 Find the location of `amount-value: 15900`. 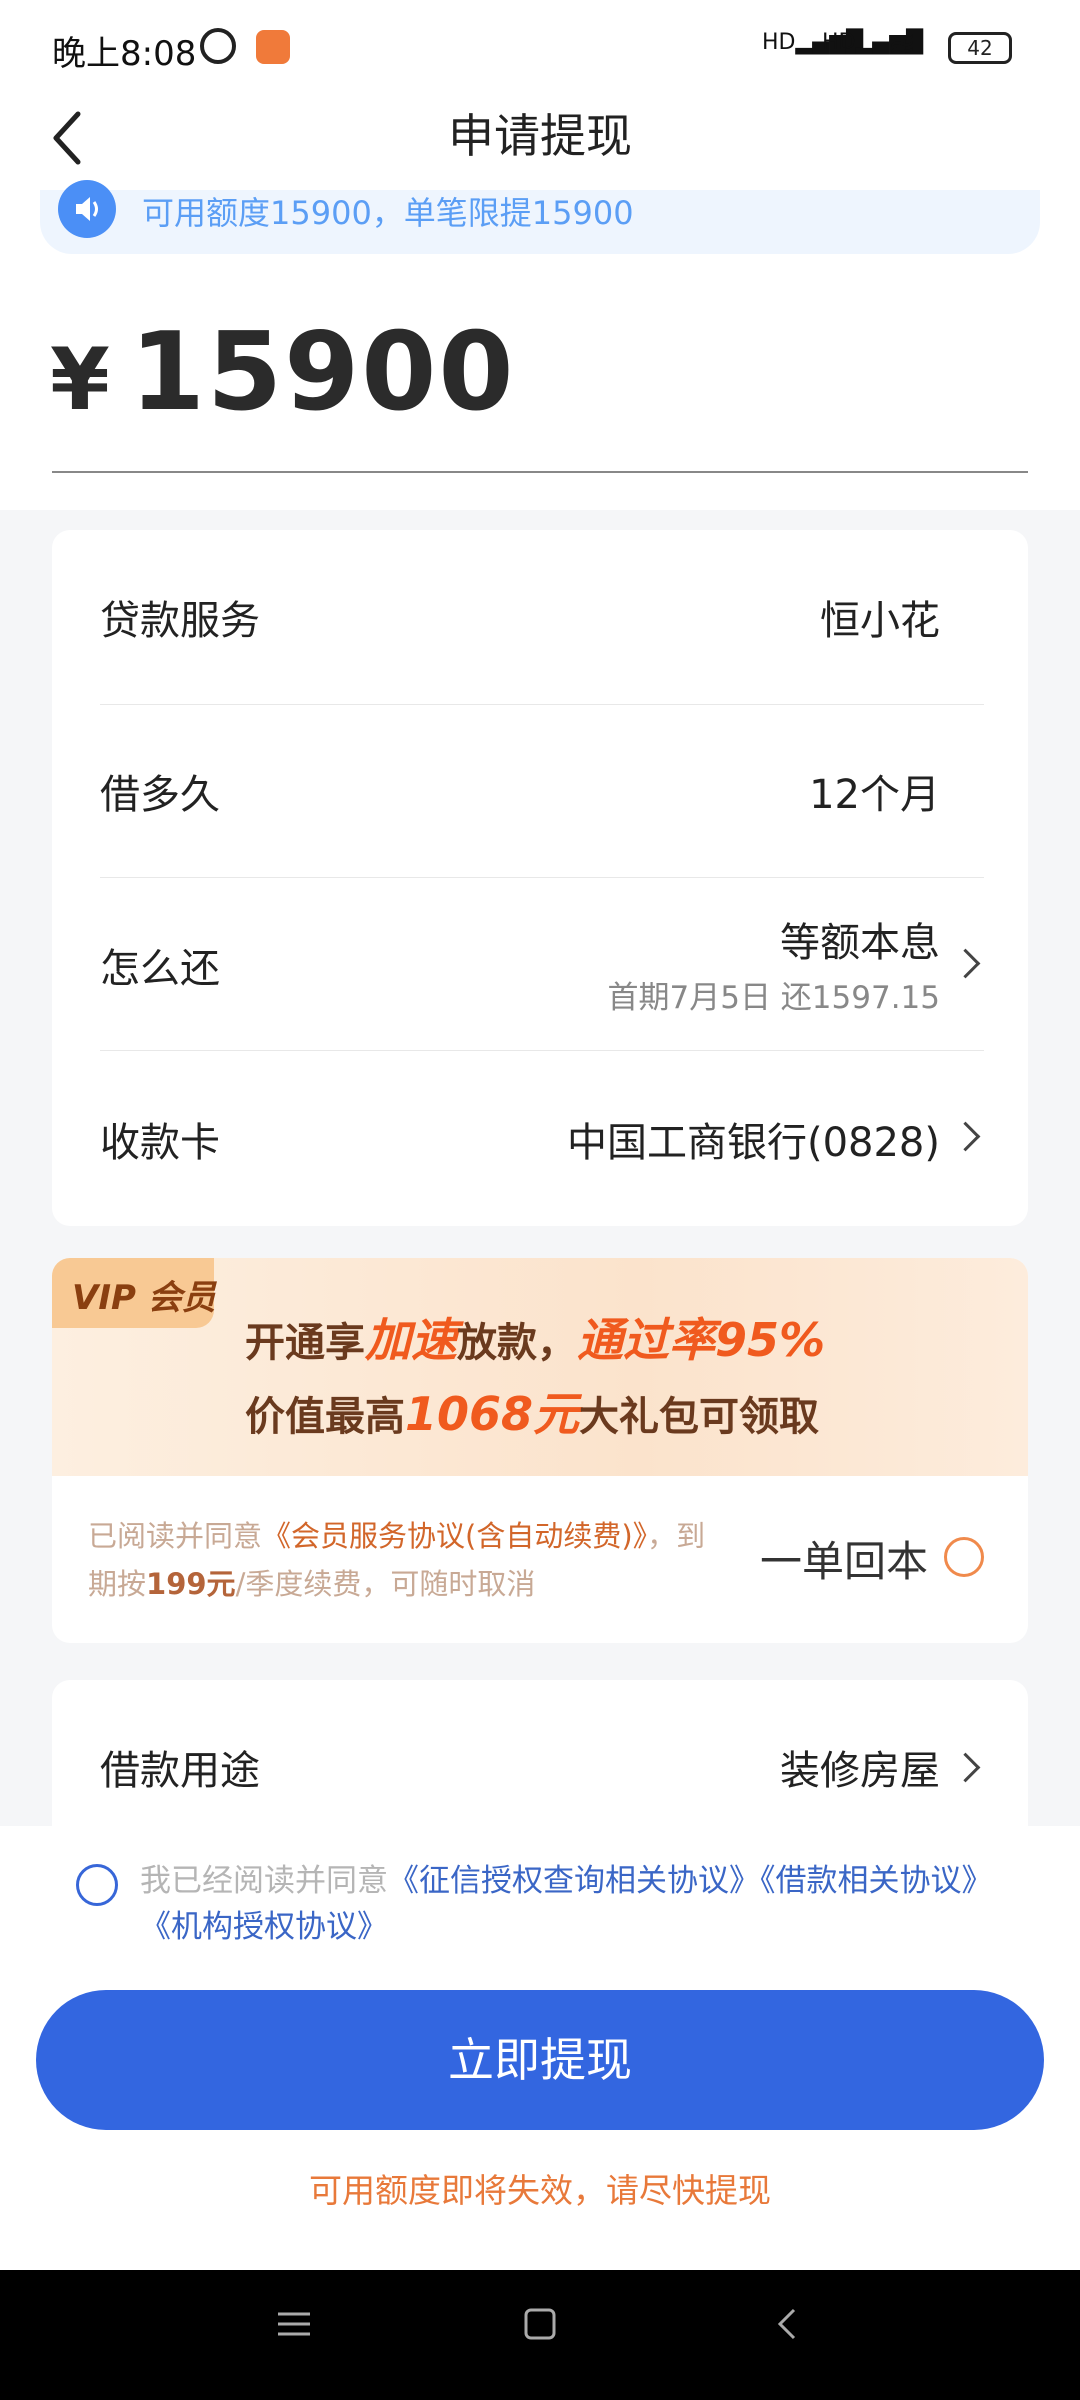

amount-value: 15900 is located at coordinates (322, 372).